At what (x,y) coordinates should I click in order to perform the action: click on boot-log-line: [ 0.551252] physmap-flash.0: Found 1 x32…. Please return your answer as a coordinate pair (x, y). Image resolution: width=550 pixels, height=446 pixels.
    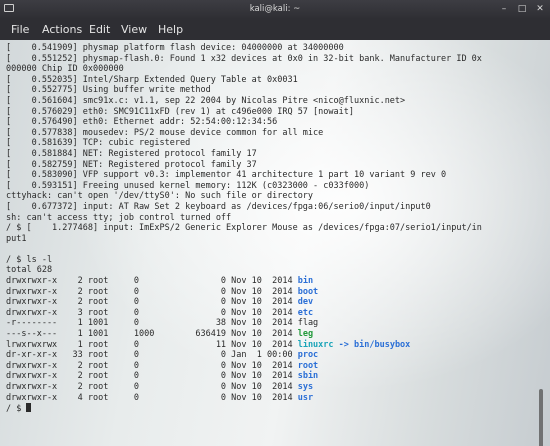
    Looking at the image, I should click on (244, 58).